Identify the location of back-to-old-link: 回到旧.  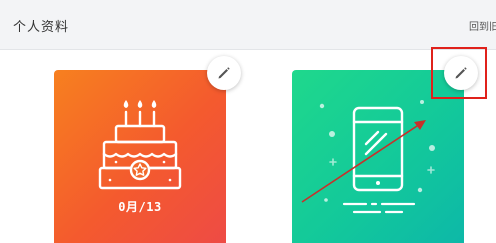
(482, 25).